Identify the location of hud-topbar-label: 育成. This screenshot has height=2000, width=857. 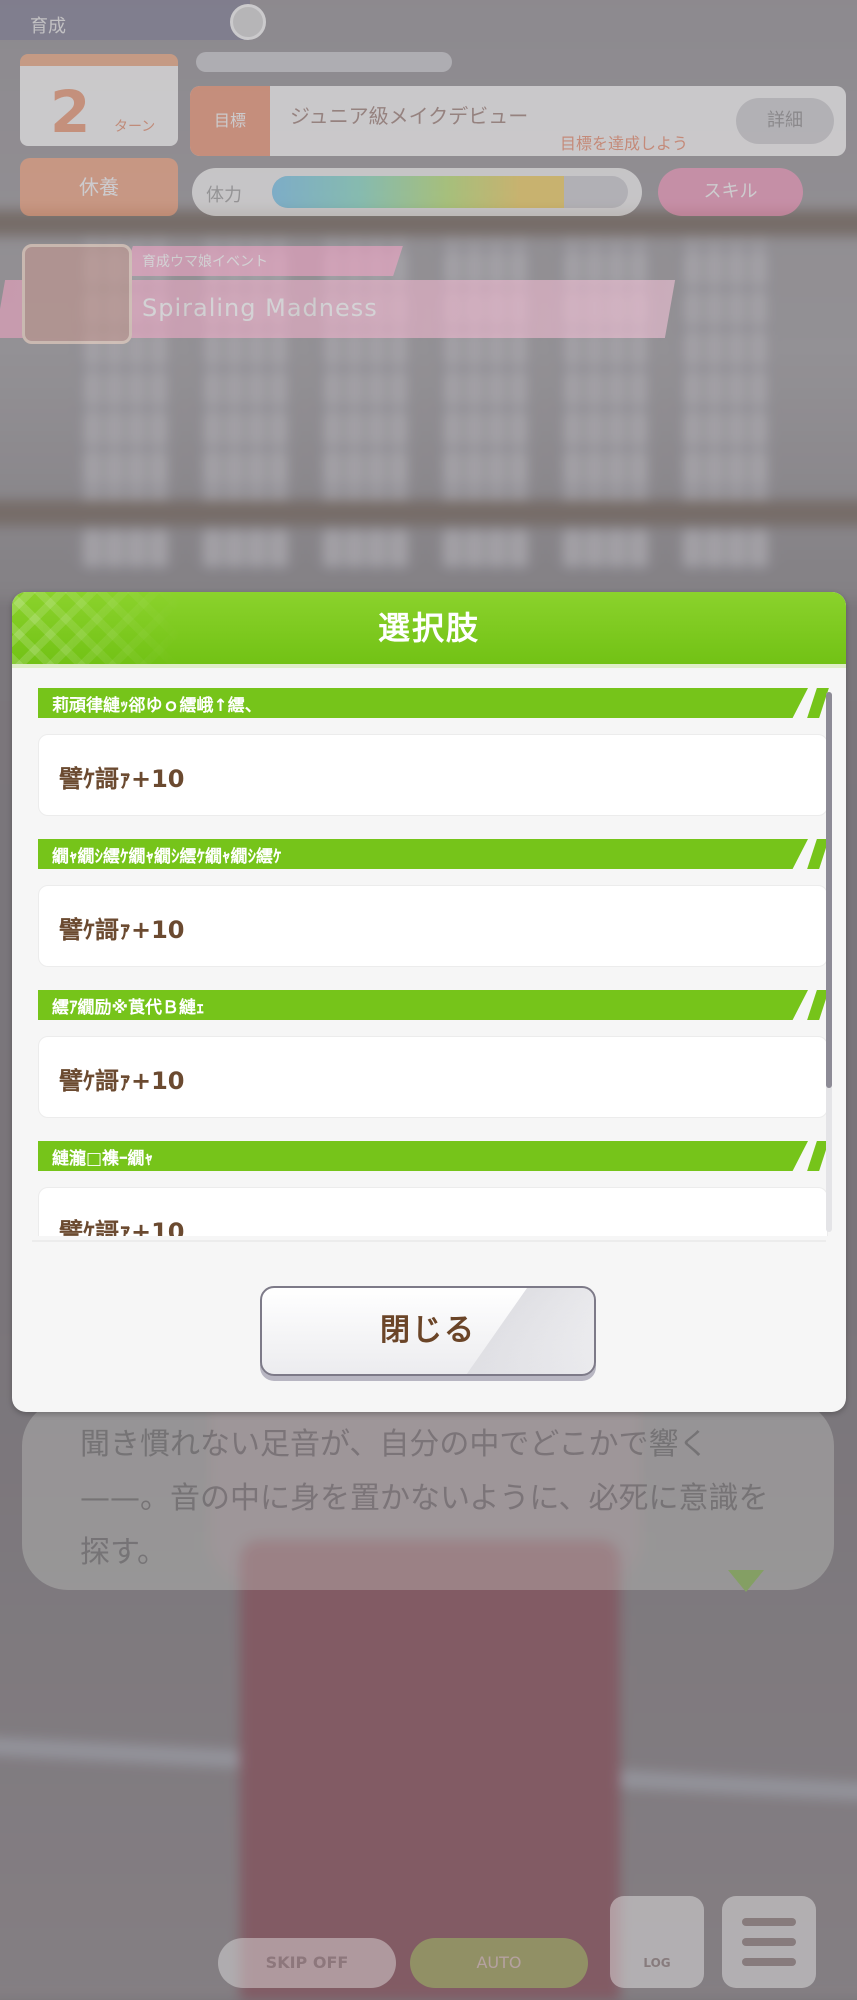
(48, 26).